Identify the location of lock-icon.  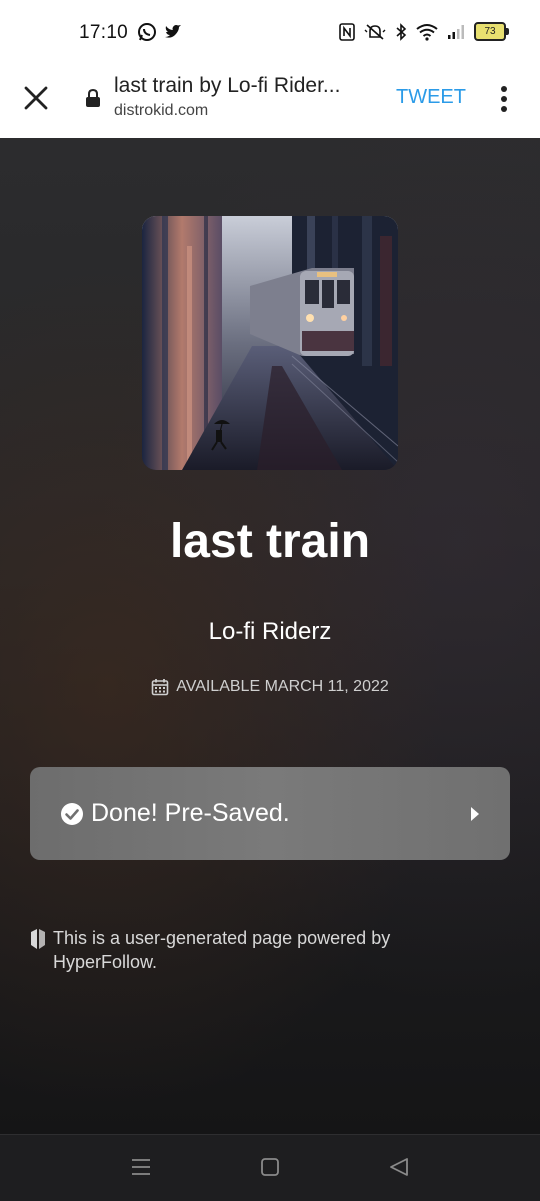
(93, 97).